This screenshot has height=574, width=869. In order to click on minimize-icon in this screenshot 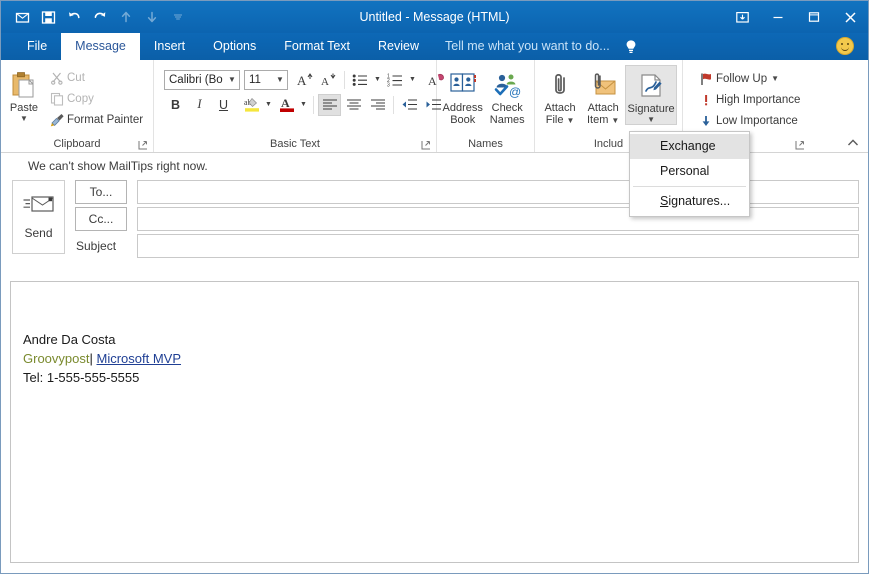, I will do `click(778, 17)`.